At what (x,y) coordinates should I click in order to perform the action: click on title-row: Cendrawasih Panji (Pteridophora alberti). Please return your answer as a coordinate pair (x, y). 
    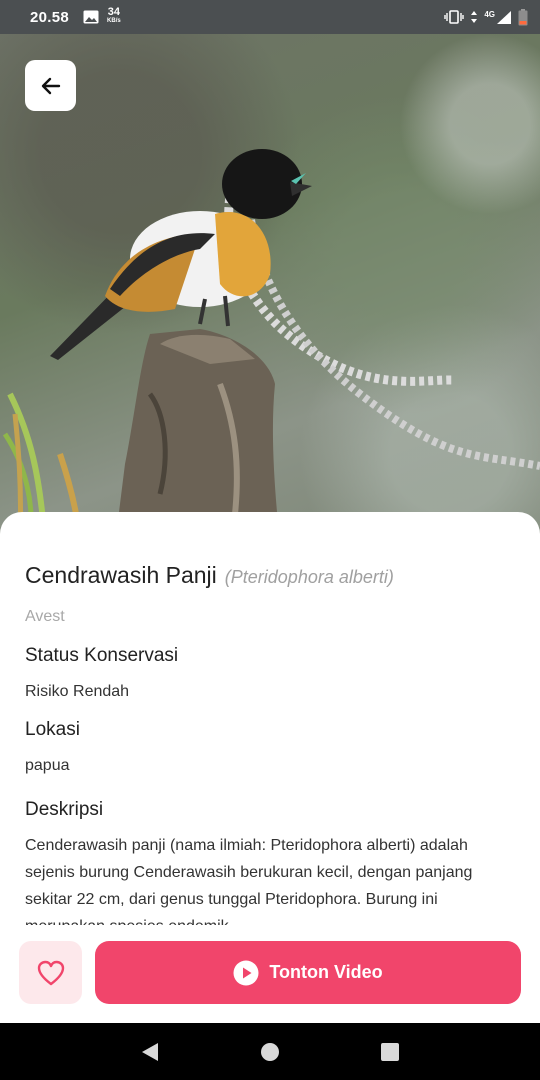
    Looking at the image, I should click on (209, 575).